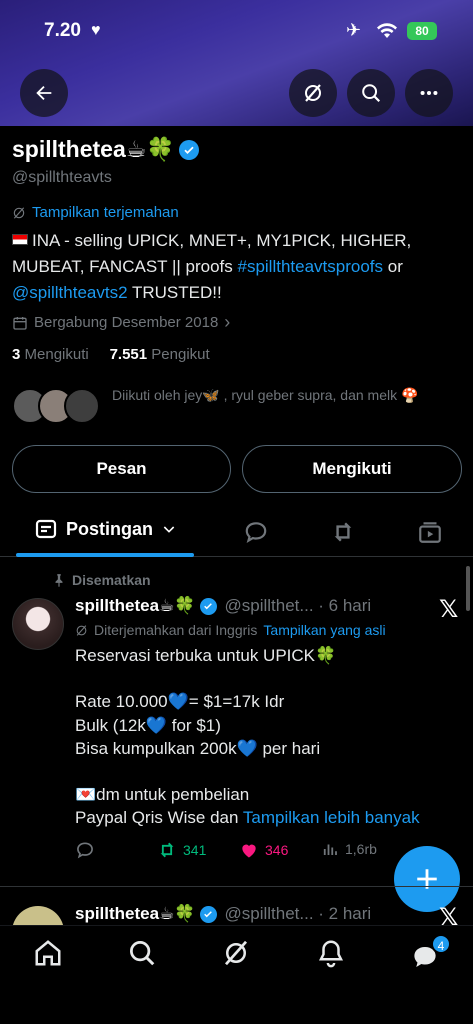 The height and width of the screenshot is (1024, 473). I want to click on media-tab-icon, so click(430, 532).